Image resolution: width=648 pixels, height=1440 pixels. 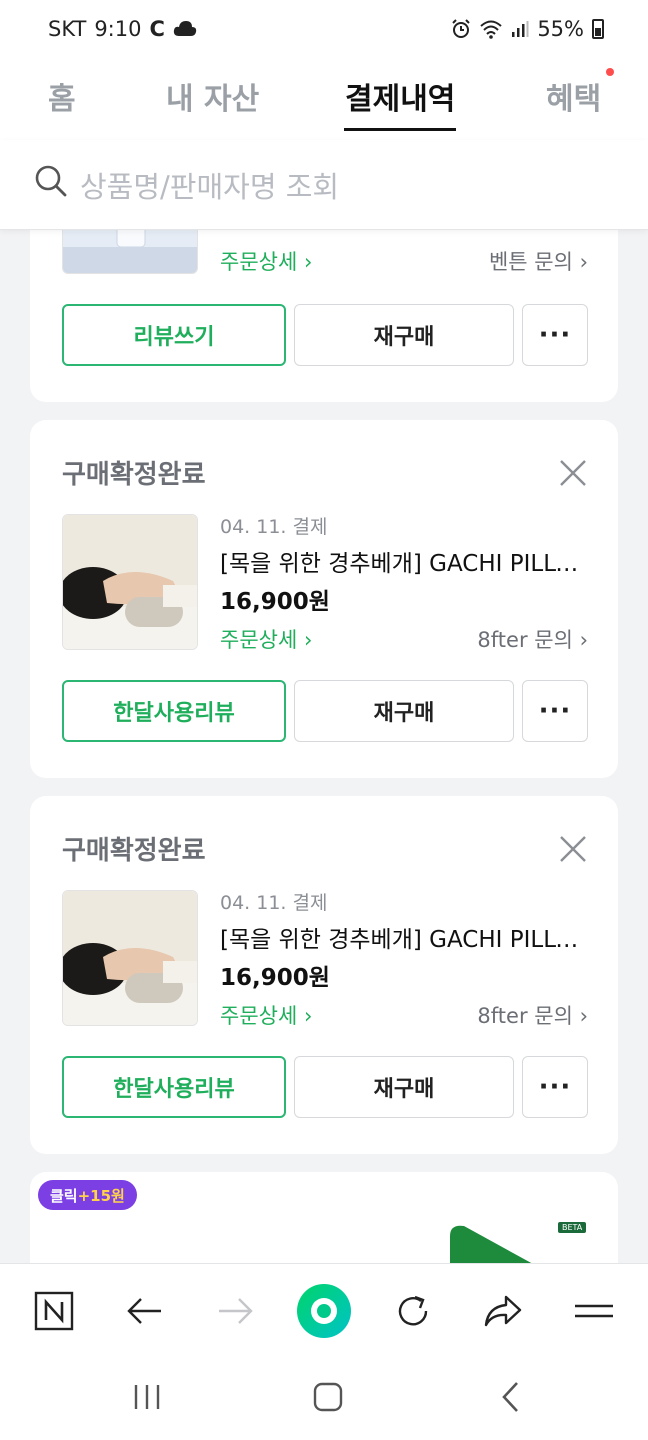 What do you see at coordinates (324, 30) in the screenshot?
I see `status-bar: SKT 9:10 C 55%` at bounding box center [324, 30].